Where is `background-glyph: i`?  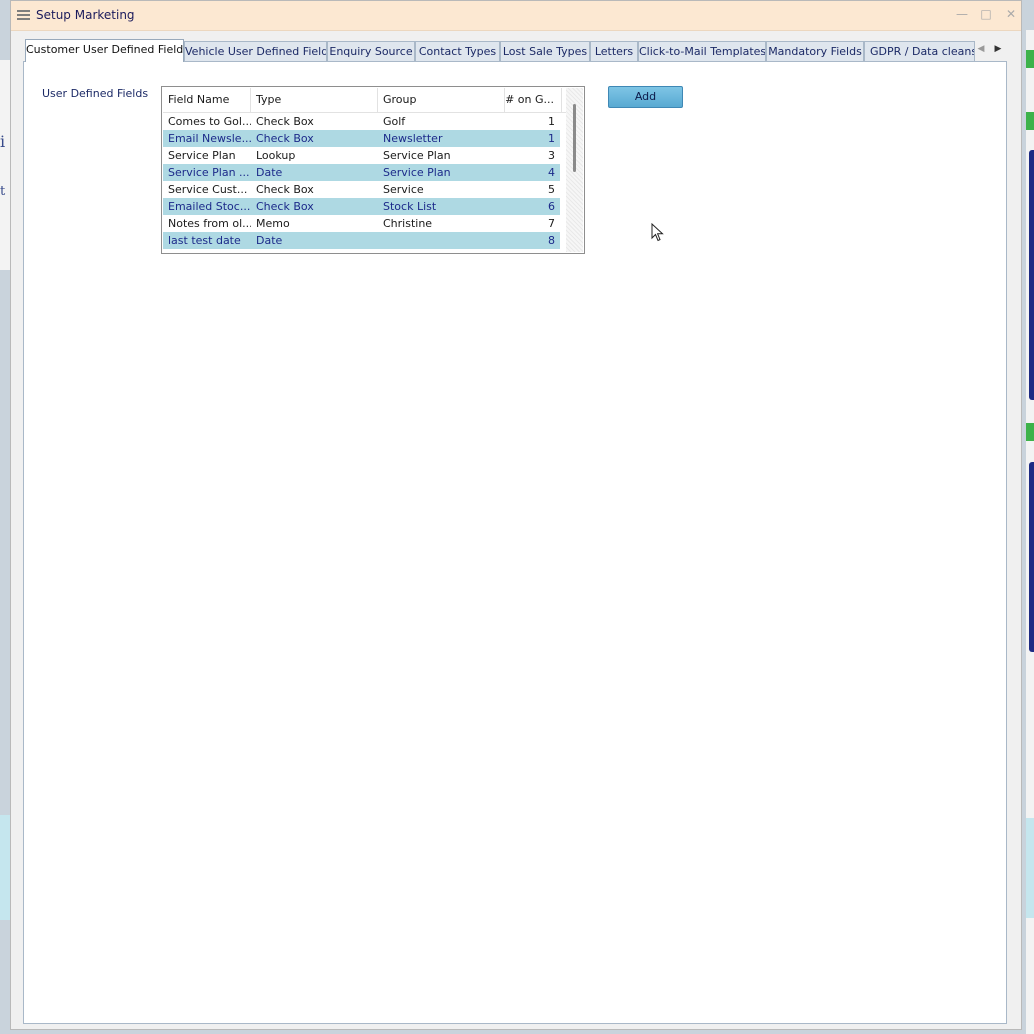 background-glyph: i is located at coordinates (3, 141).